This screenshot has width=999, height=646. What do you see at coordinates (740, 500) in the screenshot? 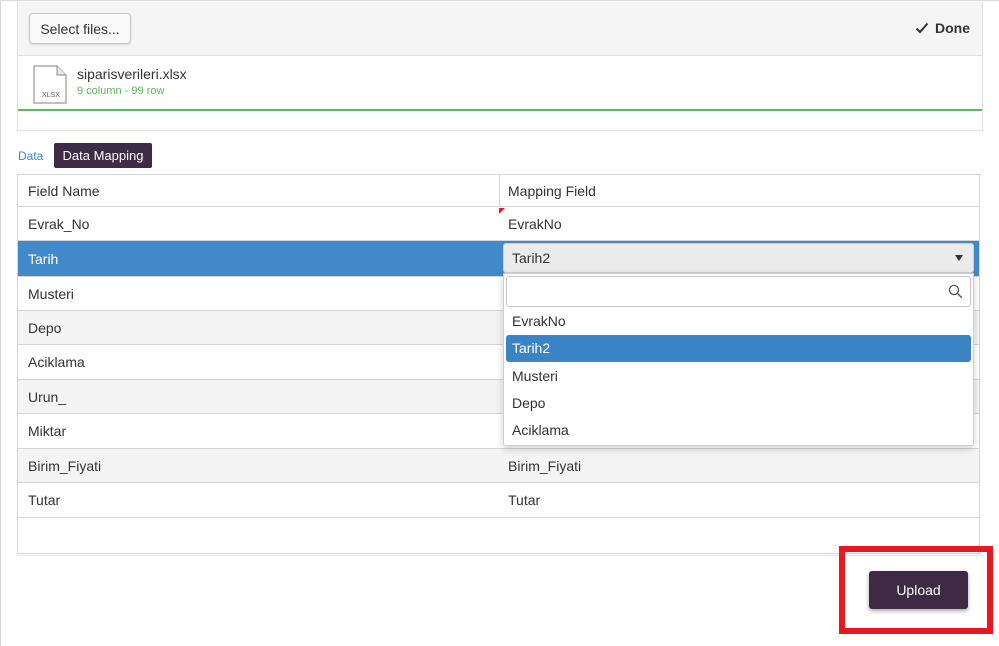
I see `mapping-field-cell: Tutar` at bounding box center [740, 500].